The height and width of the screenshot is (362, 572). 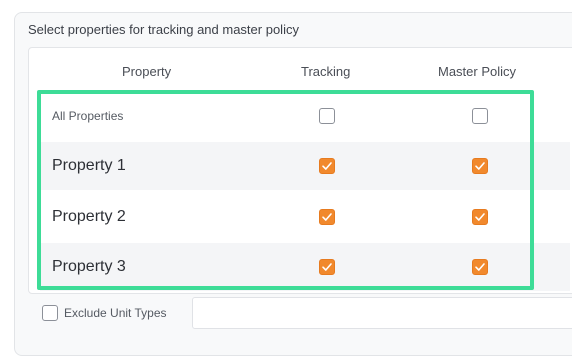 What do you see at coordinates (50, 313) in the screenshot?
I see `exclude-unit-types-checkbox` at bounding box center [50, 313].